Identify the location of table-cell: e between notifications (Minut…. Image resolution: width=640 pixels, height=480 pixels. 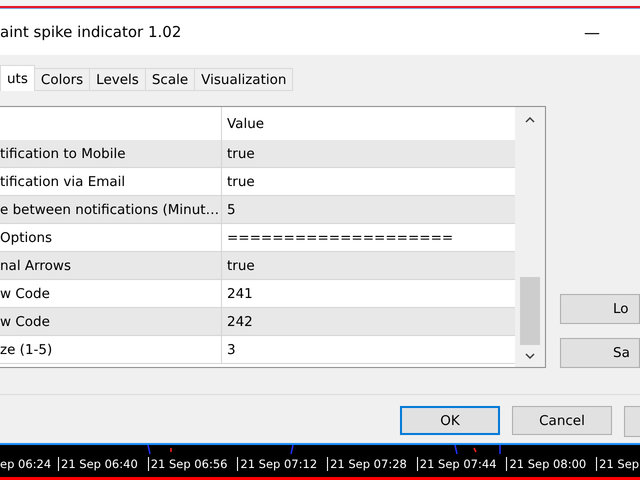
(110, 210).